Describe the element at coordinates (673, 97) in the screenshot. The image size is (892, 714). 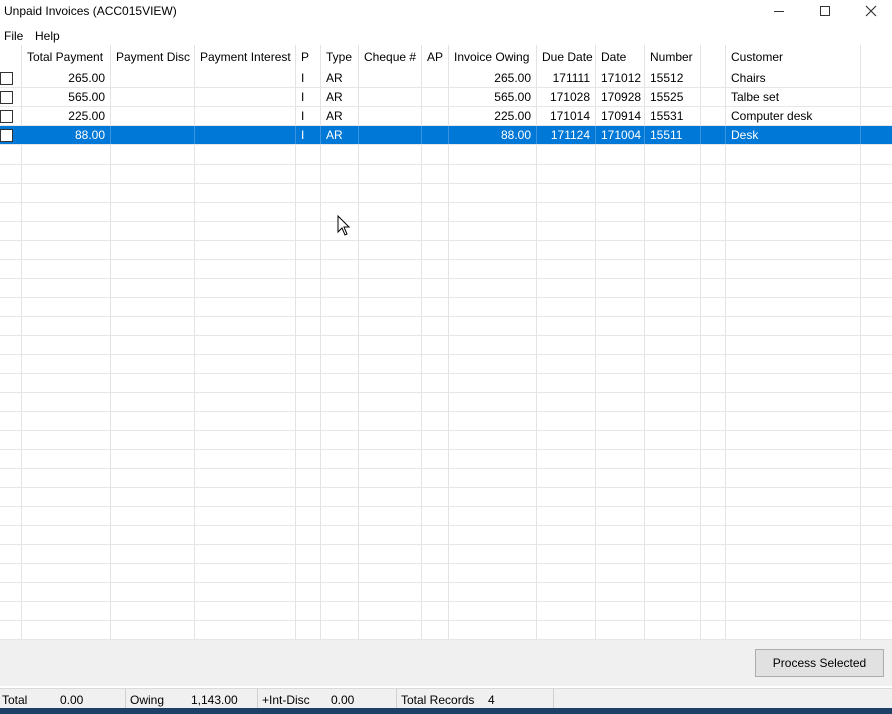
I see `number-cell: 15525` at that location.